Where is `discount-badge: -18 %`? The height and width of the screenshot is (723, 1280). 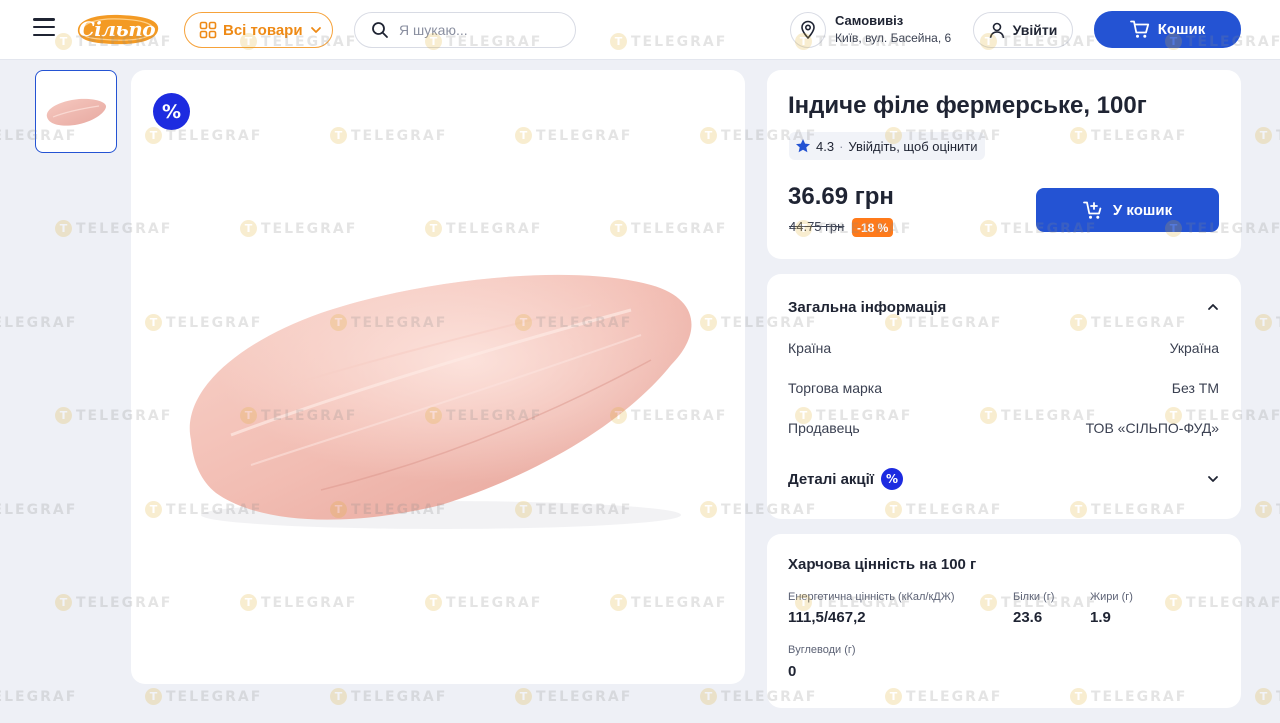
discount-badge: -18 % is located at coordinates (873, 227).